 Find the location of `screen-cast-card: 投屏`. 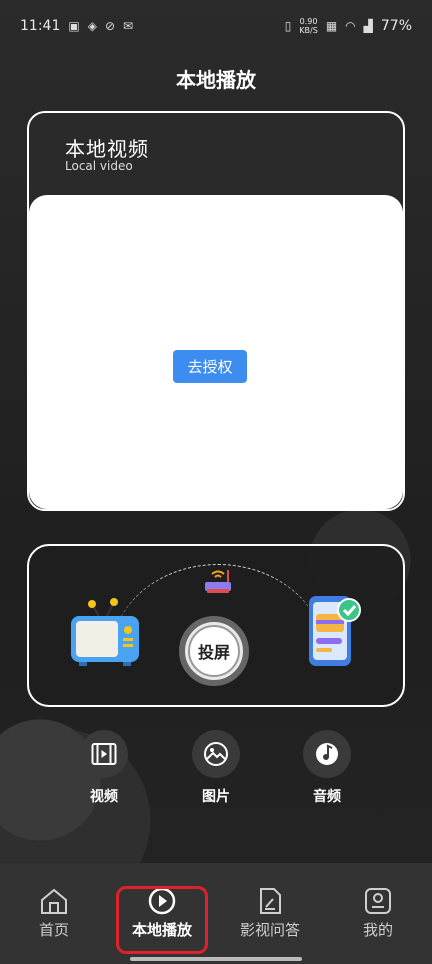

screen-cast-card: 投屏 is located at coordinates (216, 625).